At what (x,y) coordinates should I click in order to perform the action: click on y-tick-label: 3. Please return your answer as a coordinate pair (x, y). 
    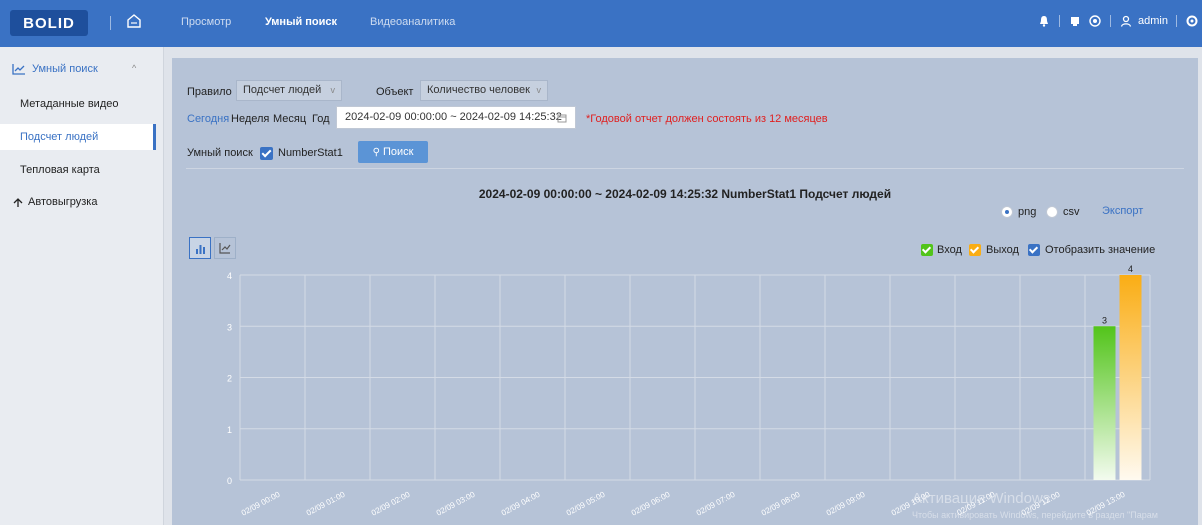
    Looking at the image, I should click on (229, 327).